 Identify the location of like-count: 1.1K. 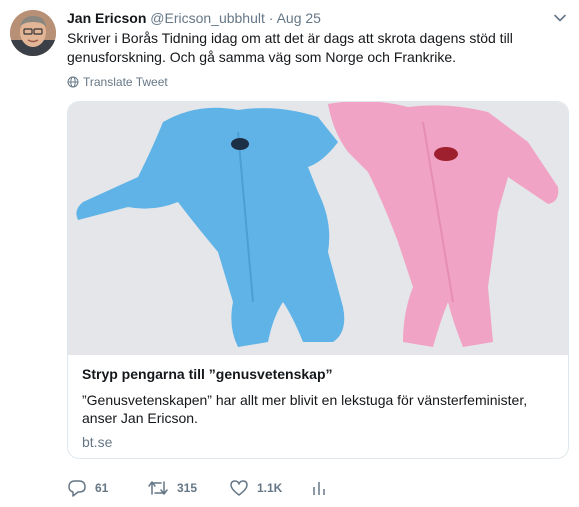
(270, 488).